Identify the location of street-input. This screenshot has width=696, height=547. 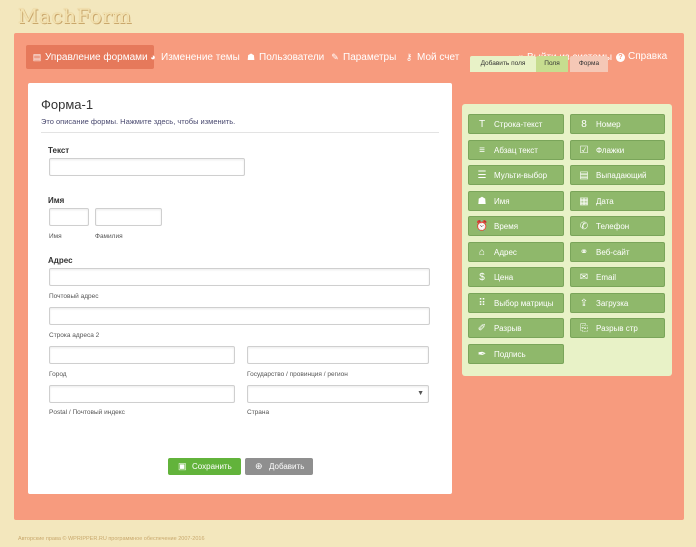
(239, 277).